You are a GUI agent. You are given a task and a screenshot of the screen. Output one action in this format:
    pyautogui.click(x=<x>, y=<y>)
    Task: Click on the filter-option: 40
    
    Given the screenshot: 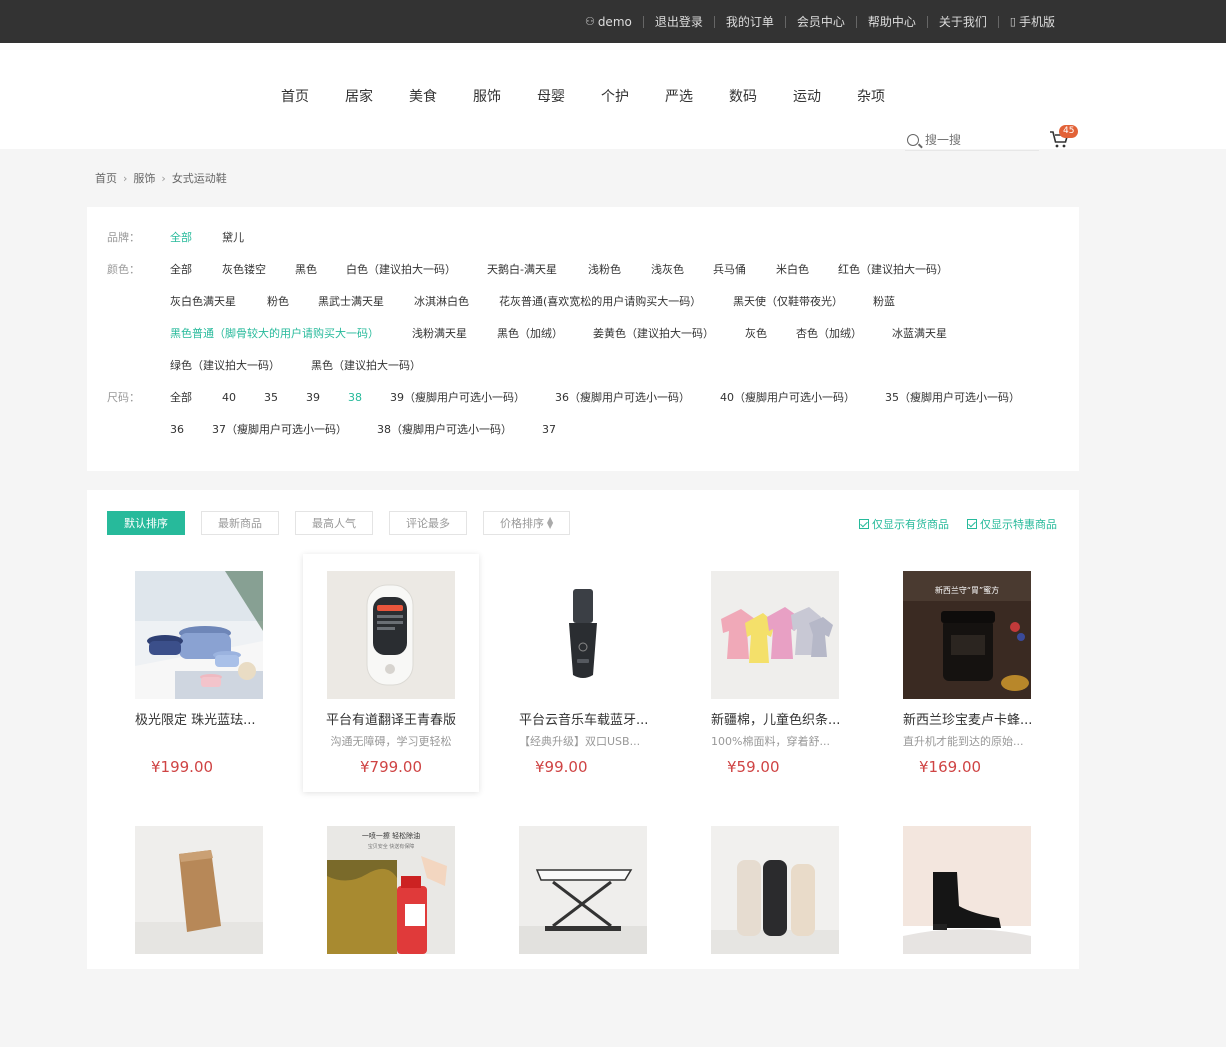 What is the action you would take?
    pyautogui.click(x=229, y=397)
    